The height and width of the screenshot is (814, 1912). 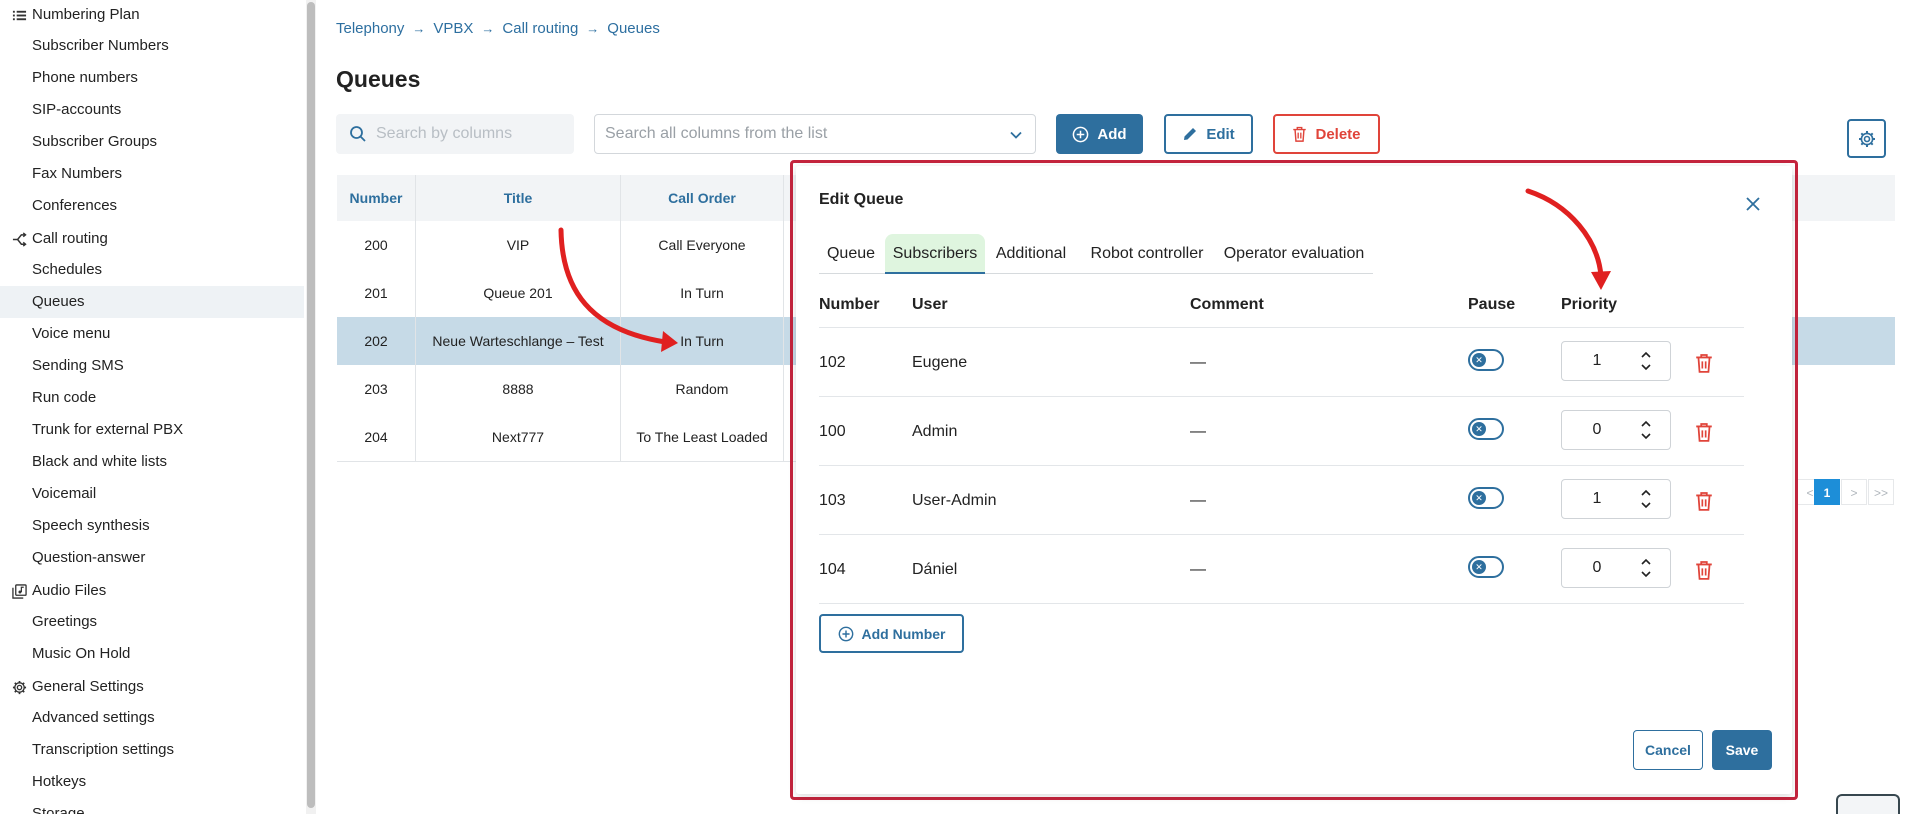 I want to click on pagination-page: 1, so click(x=1827, y=492).